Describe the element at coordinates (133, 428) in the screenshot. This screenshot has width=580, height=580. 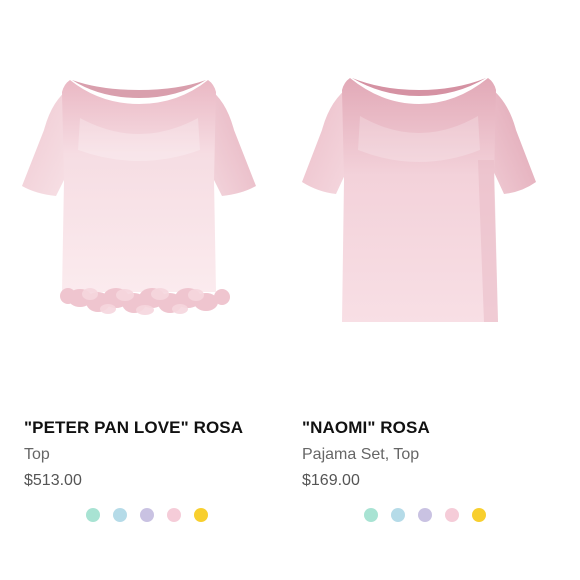
I see `product-name: "PETER PAN LOVE" ROSA` at that location.